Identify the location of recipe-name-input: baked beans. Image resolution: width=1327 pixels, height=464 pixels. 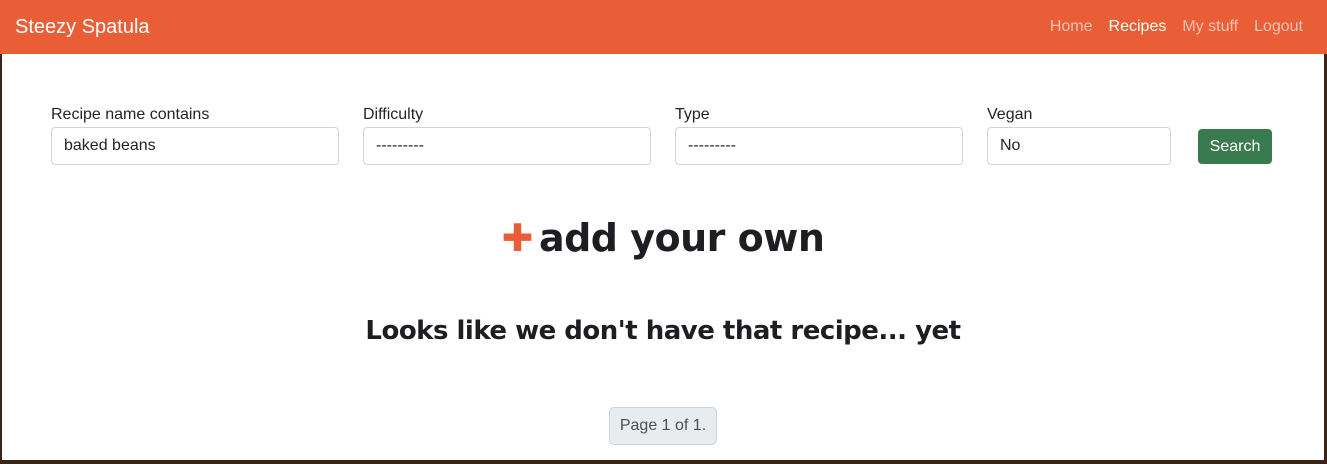
(195, 146).